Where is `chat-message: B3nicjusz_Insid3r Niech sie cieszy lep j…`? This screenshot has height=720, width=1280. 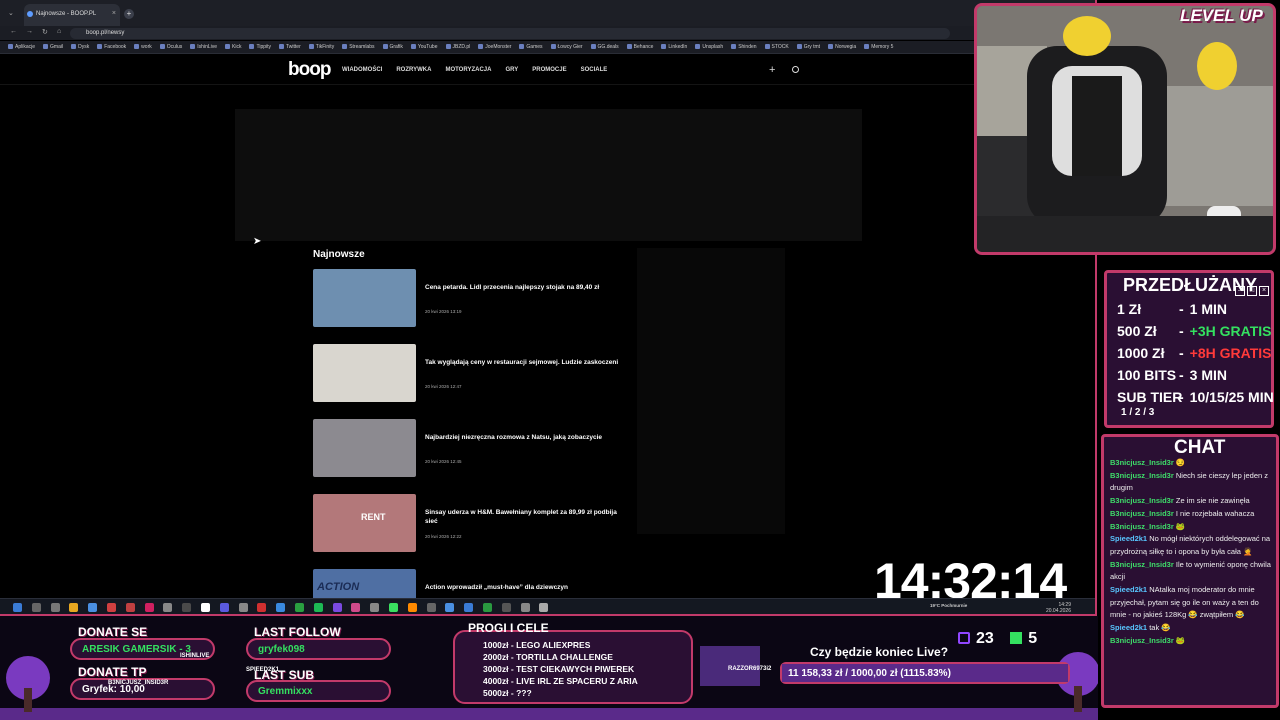
chat-message: B3nicjusz_Insid3r Niech sie cieszy lep j… is located at coordinates (1193, 482).